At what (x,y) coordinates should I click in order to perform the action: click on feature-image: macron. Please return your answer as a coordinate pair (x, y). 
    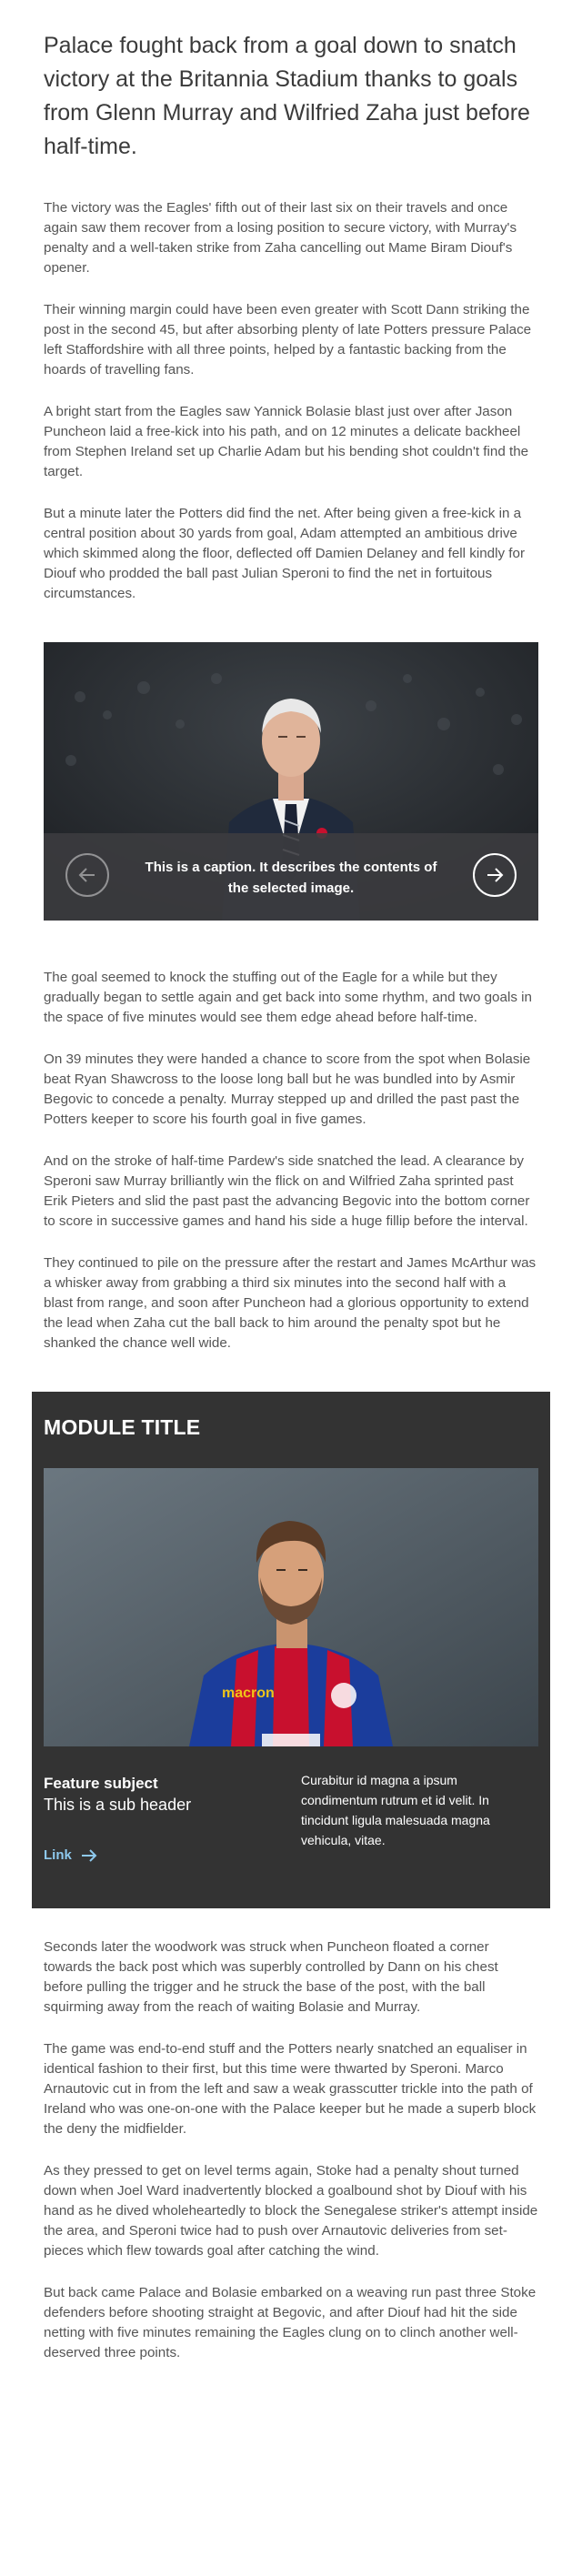
    Looking at the image, I should click on (291, 1607).